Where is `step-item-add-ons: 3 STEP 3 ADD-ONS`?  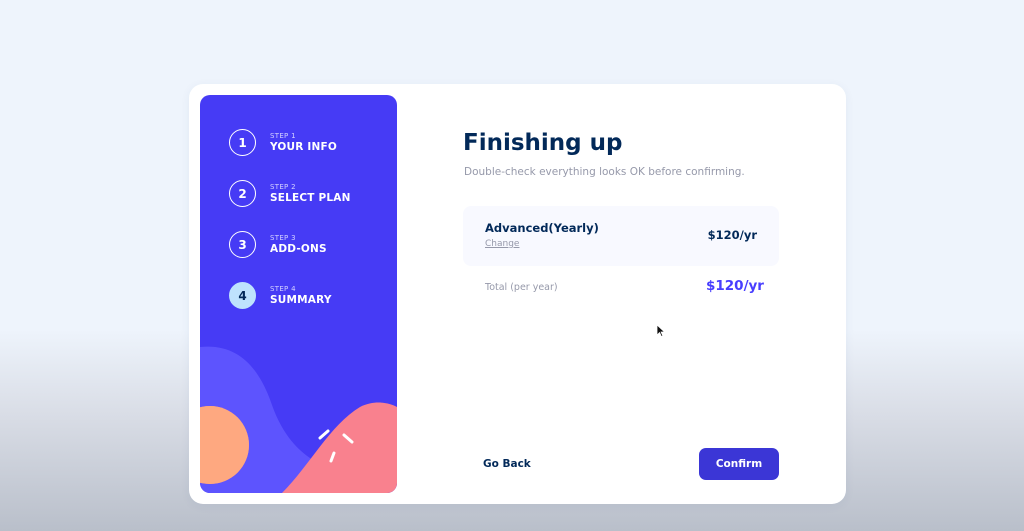
step-item-add-ons: 3 STEP 3 ADD-ONS is located at coordinates (278, 244).